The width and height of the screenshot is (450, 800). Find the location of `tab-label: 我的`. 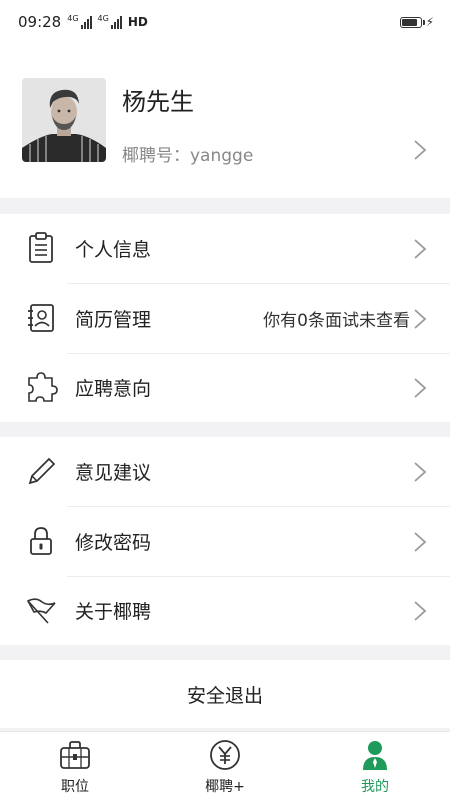

tab-label: 我的 is located at coordinates (375, 787).